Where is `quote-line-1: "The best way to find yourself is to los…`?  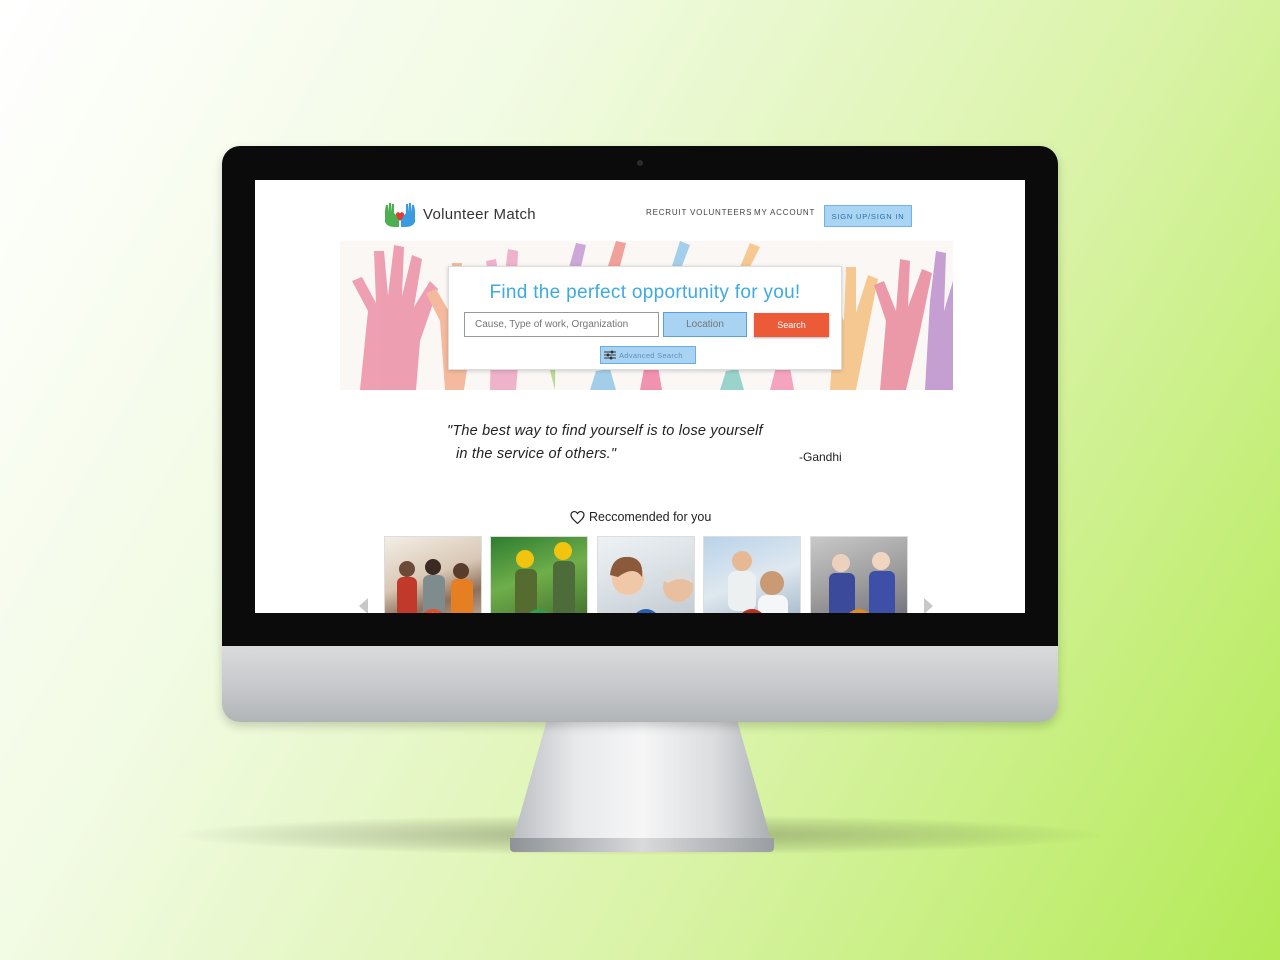 quote-line-1: "The best way to find yourself is to los… is located at coordinates (605, 431).